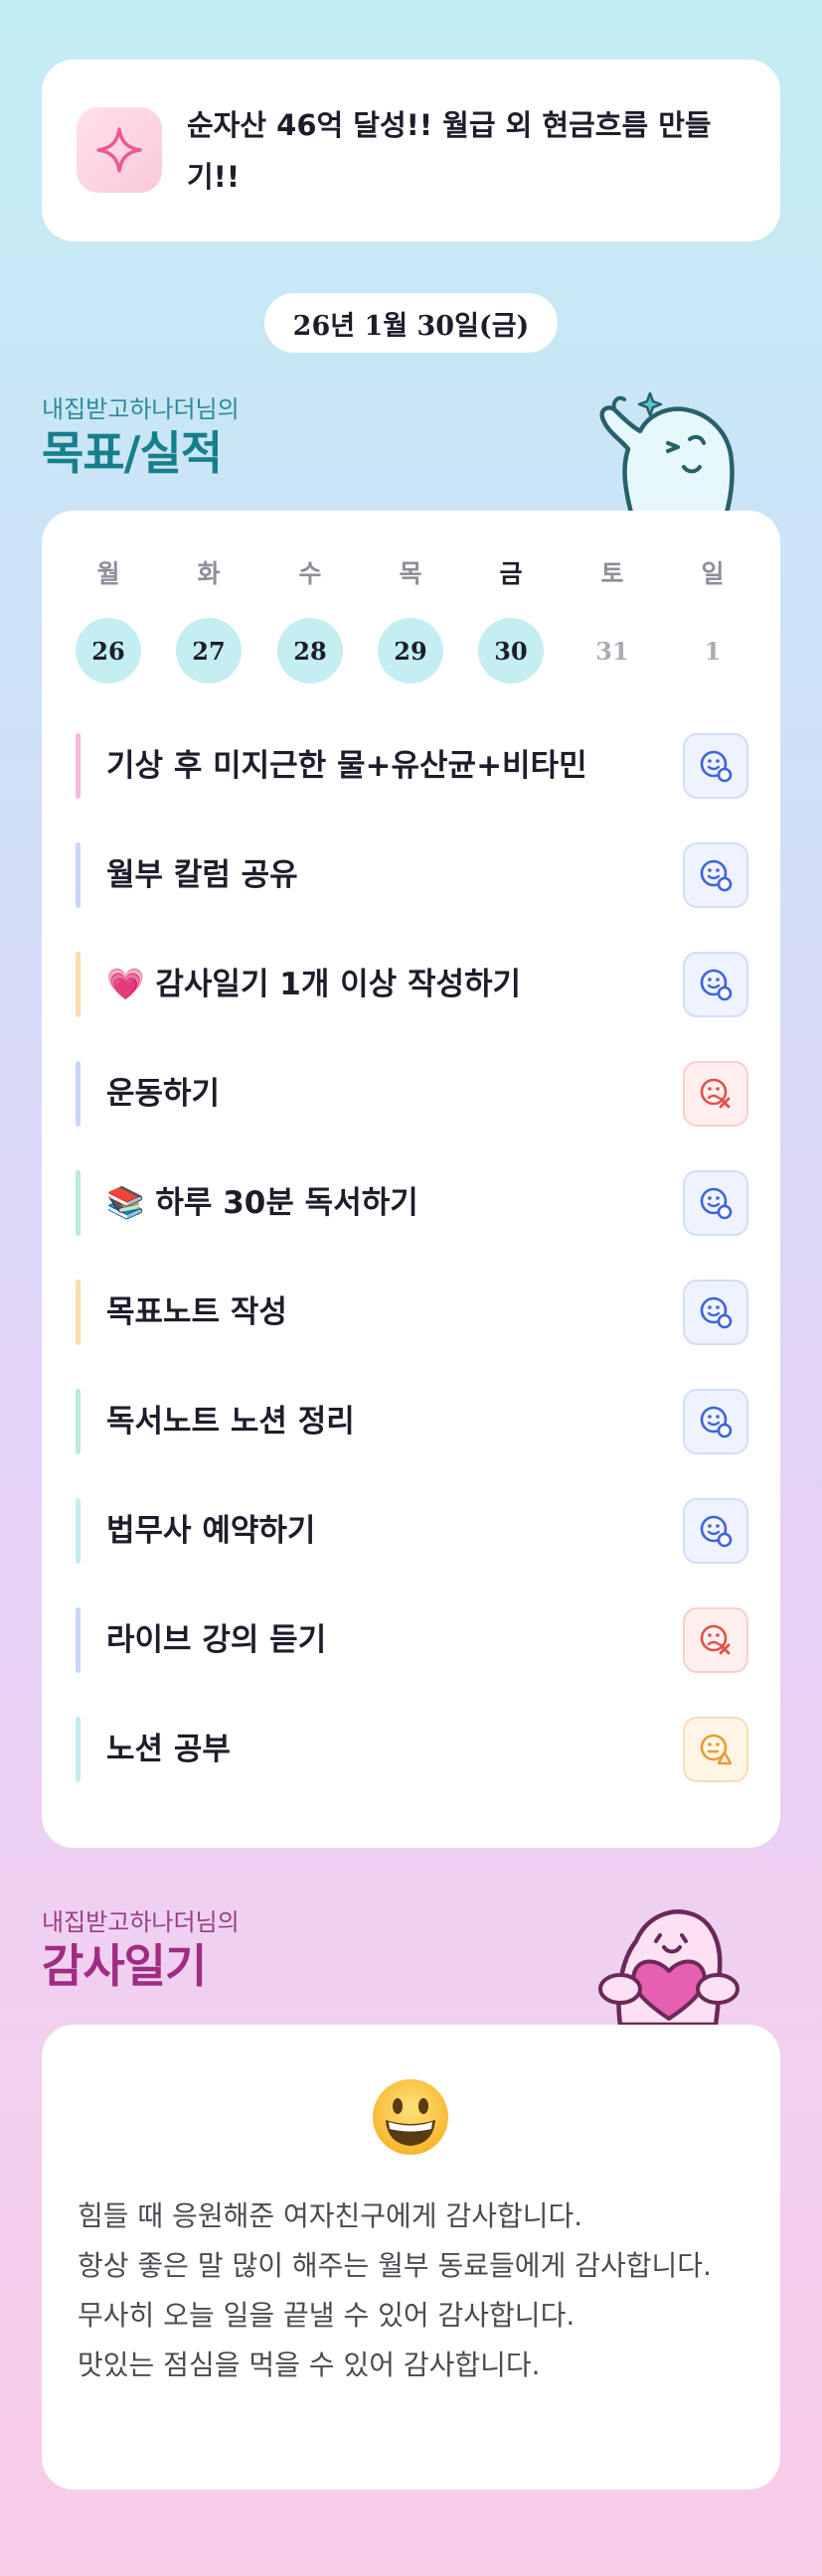 The height and width of the screenshot is (2576, 822). What do you see at coordinates (202, 875) in the screenshot?
I see `task-label: 월부 칼럼 공유` at bounding box center [202, 875].